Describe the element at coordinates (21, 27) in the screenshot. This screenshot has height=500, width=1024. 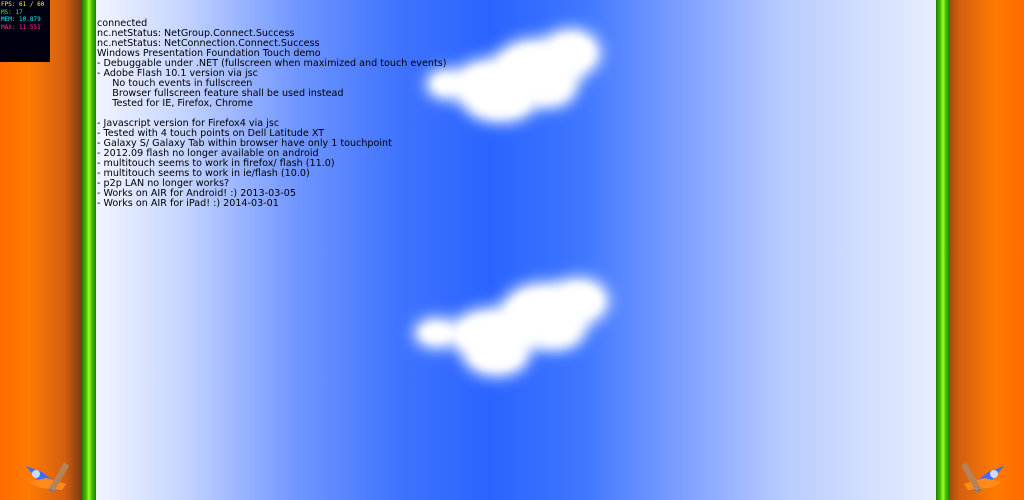
I see `max-readout: MAX: 11.551` at that location.